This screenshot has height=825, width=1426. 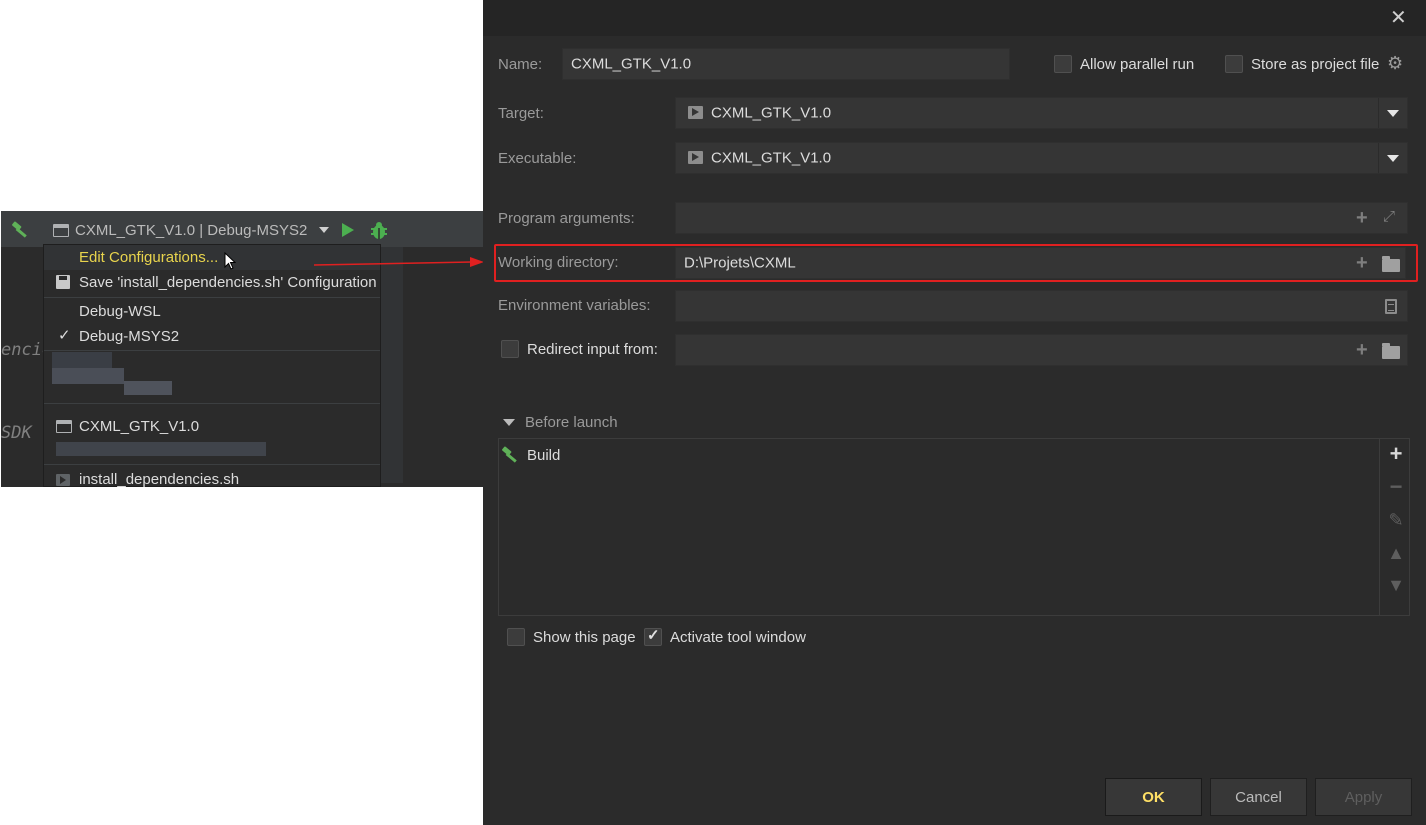 I want to click on code-fragment: SDK, so click(x=16, y=433).